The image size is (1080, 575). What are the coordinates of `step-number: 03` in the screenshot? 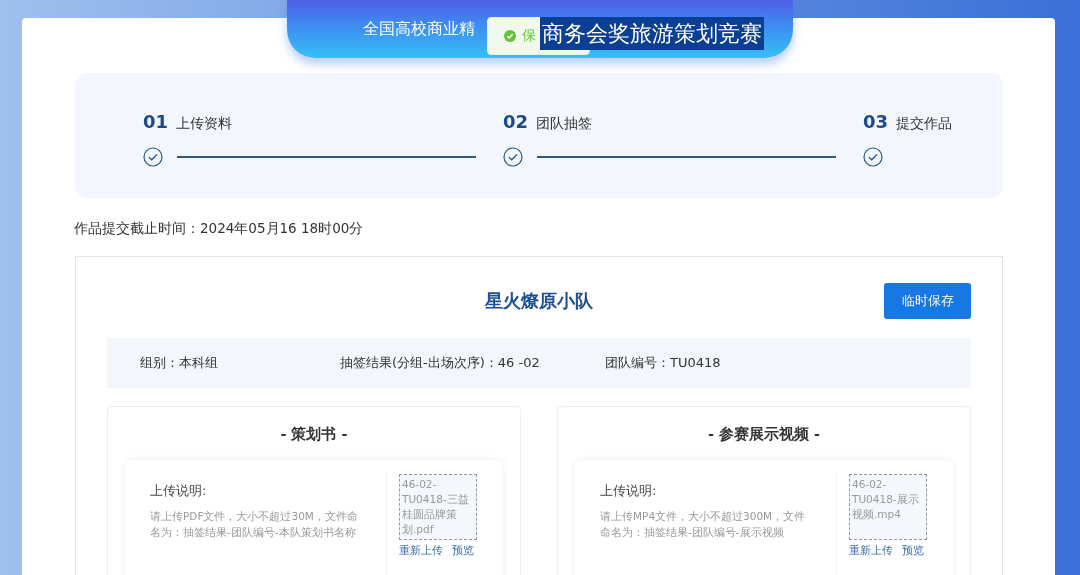 It's located at (876, 121).